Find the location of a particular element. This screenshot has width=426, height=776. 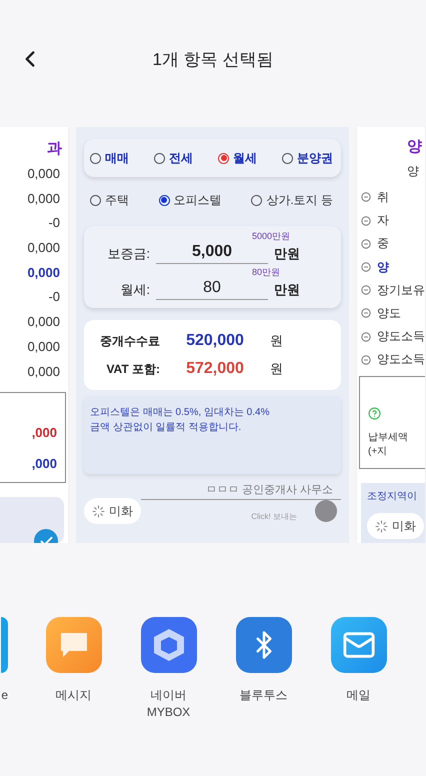

chat-bubble-icon is located at coordinates (73, 645).